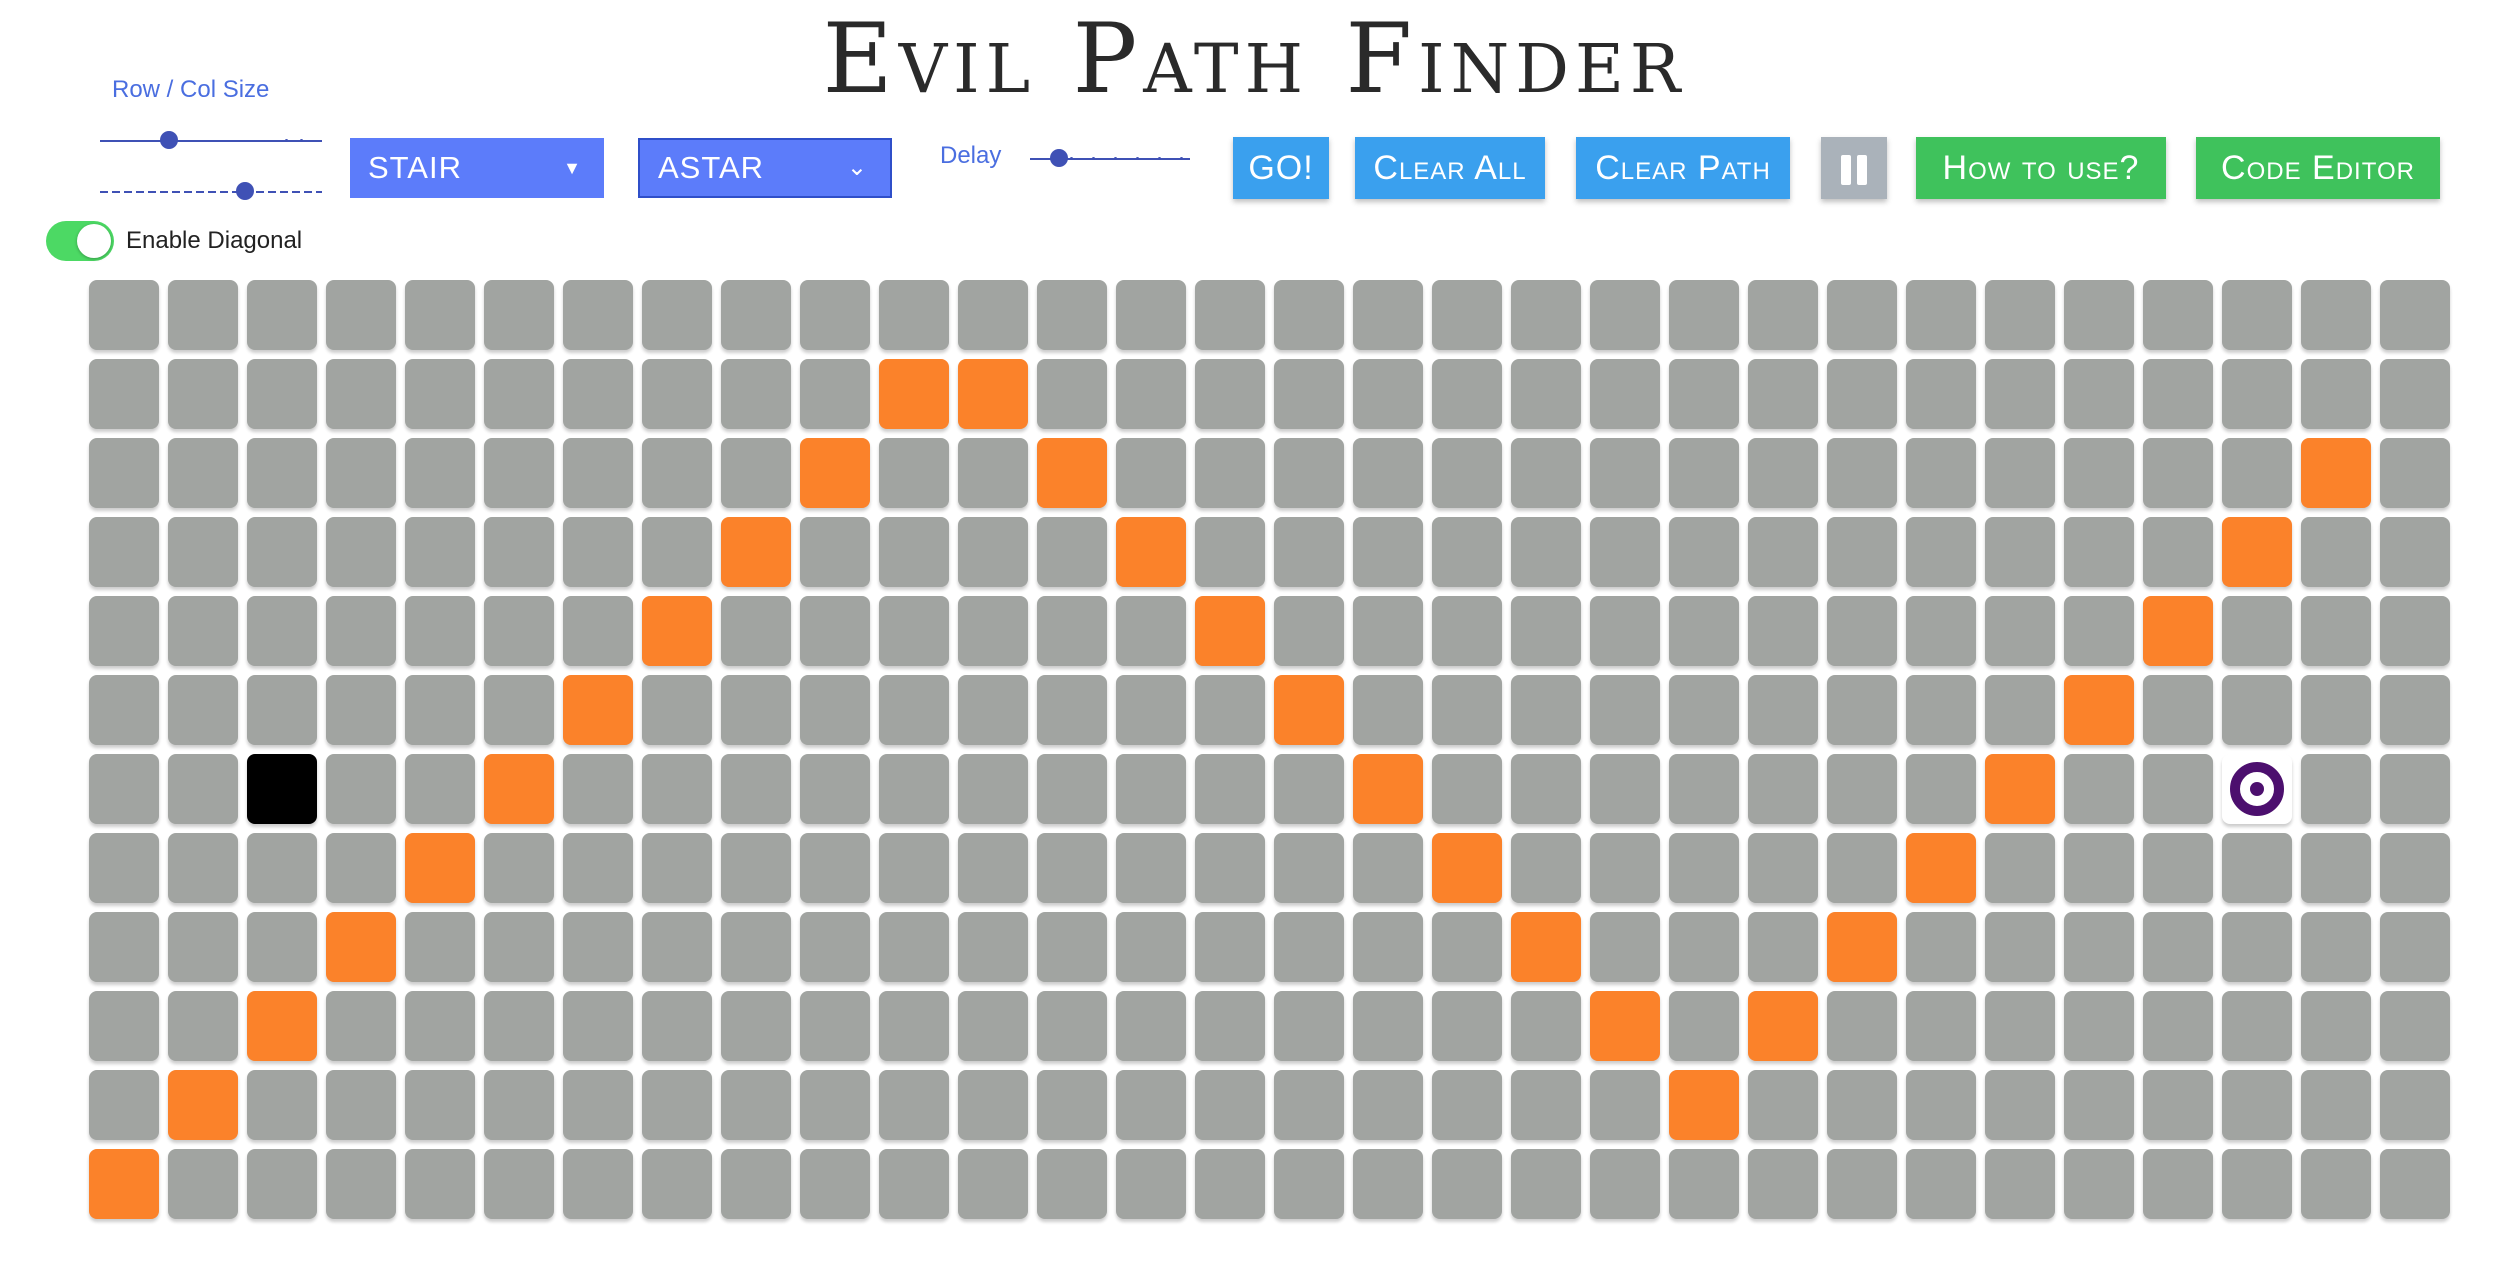 The image size is (2509, 1287). I want to click on row-size-slider, so click(211, 145).